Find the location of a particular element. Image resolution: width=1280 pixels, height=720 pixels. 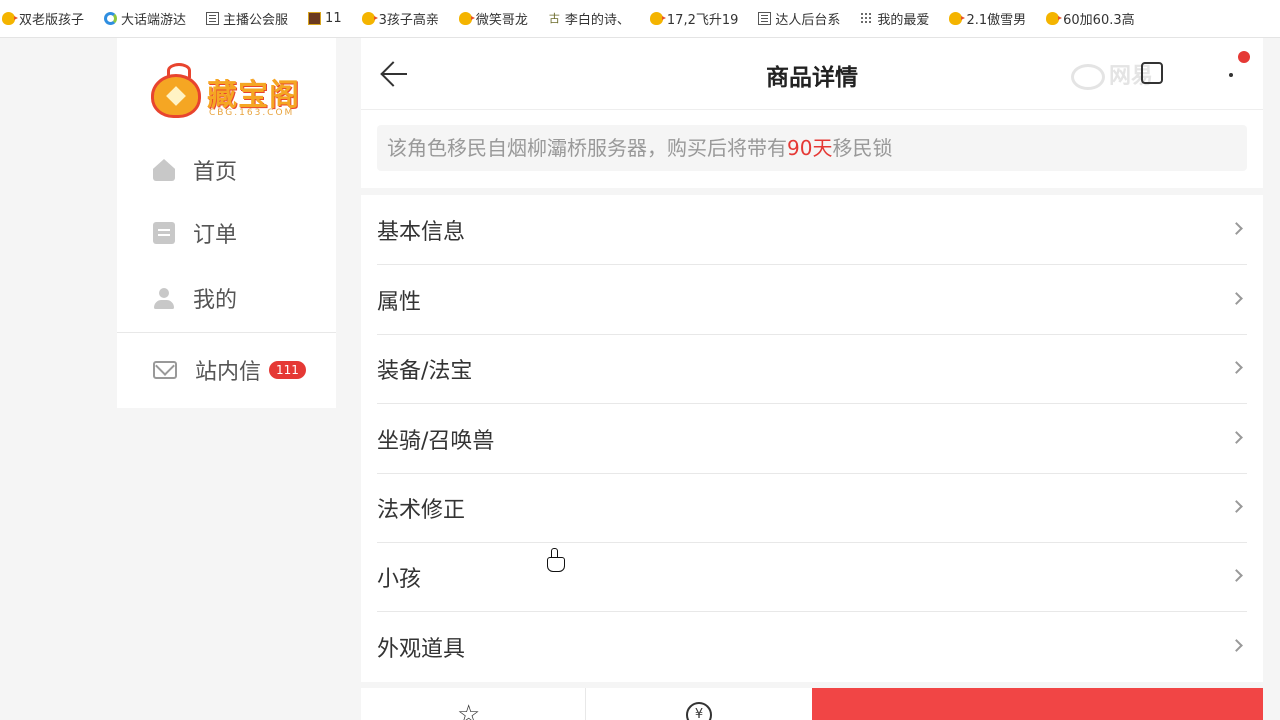

bookmark-item: 达人后台系 is located at coordinates (799, 18).